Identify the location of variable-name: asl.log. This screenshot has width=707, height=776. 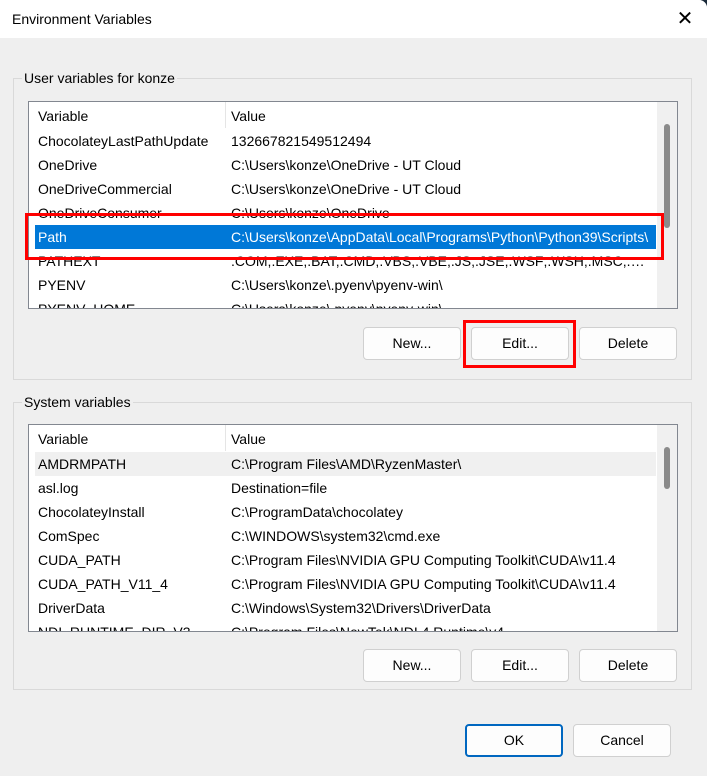
(58, 488).